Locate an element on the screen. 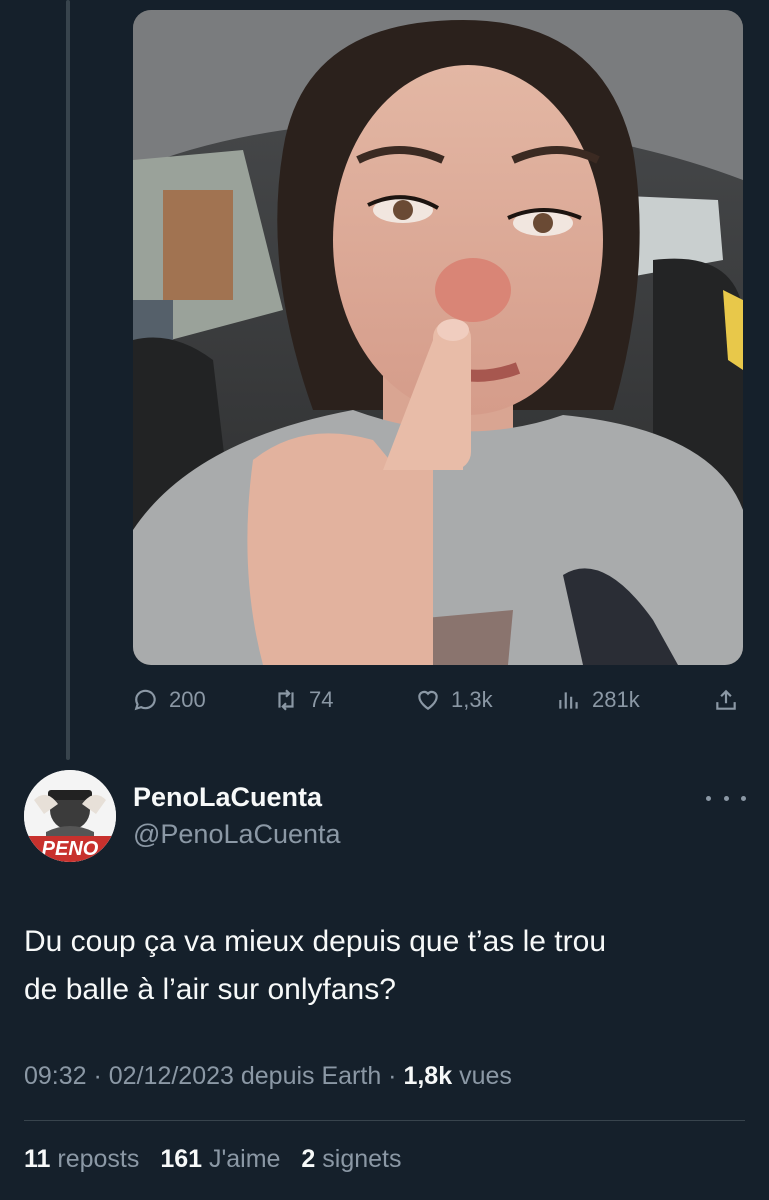  divider is located at coordinates (384, 1120).